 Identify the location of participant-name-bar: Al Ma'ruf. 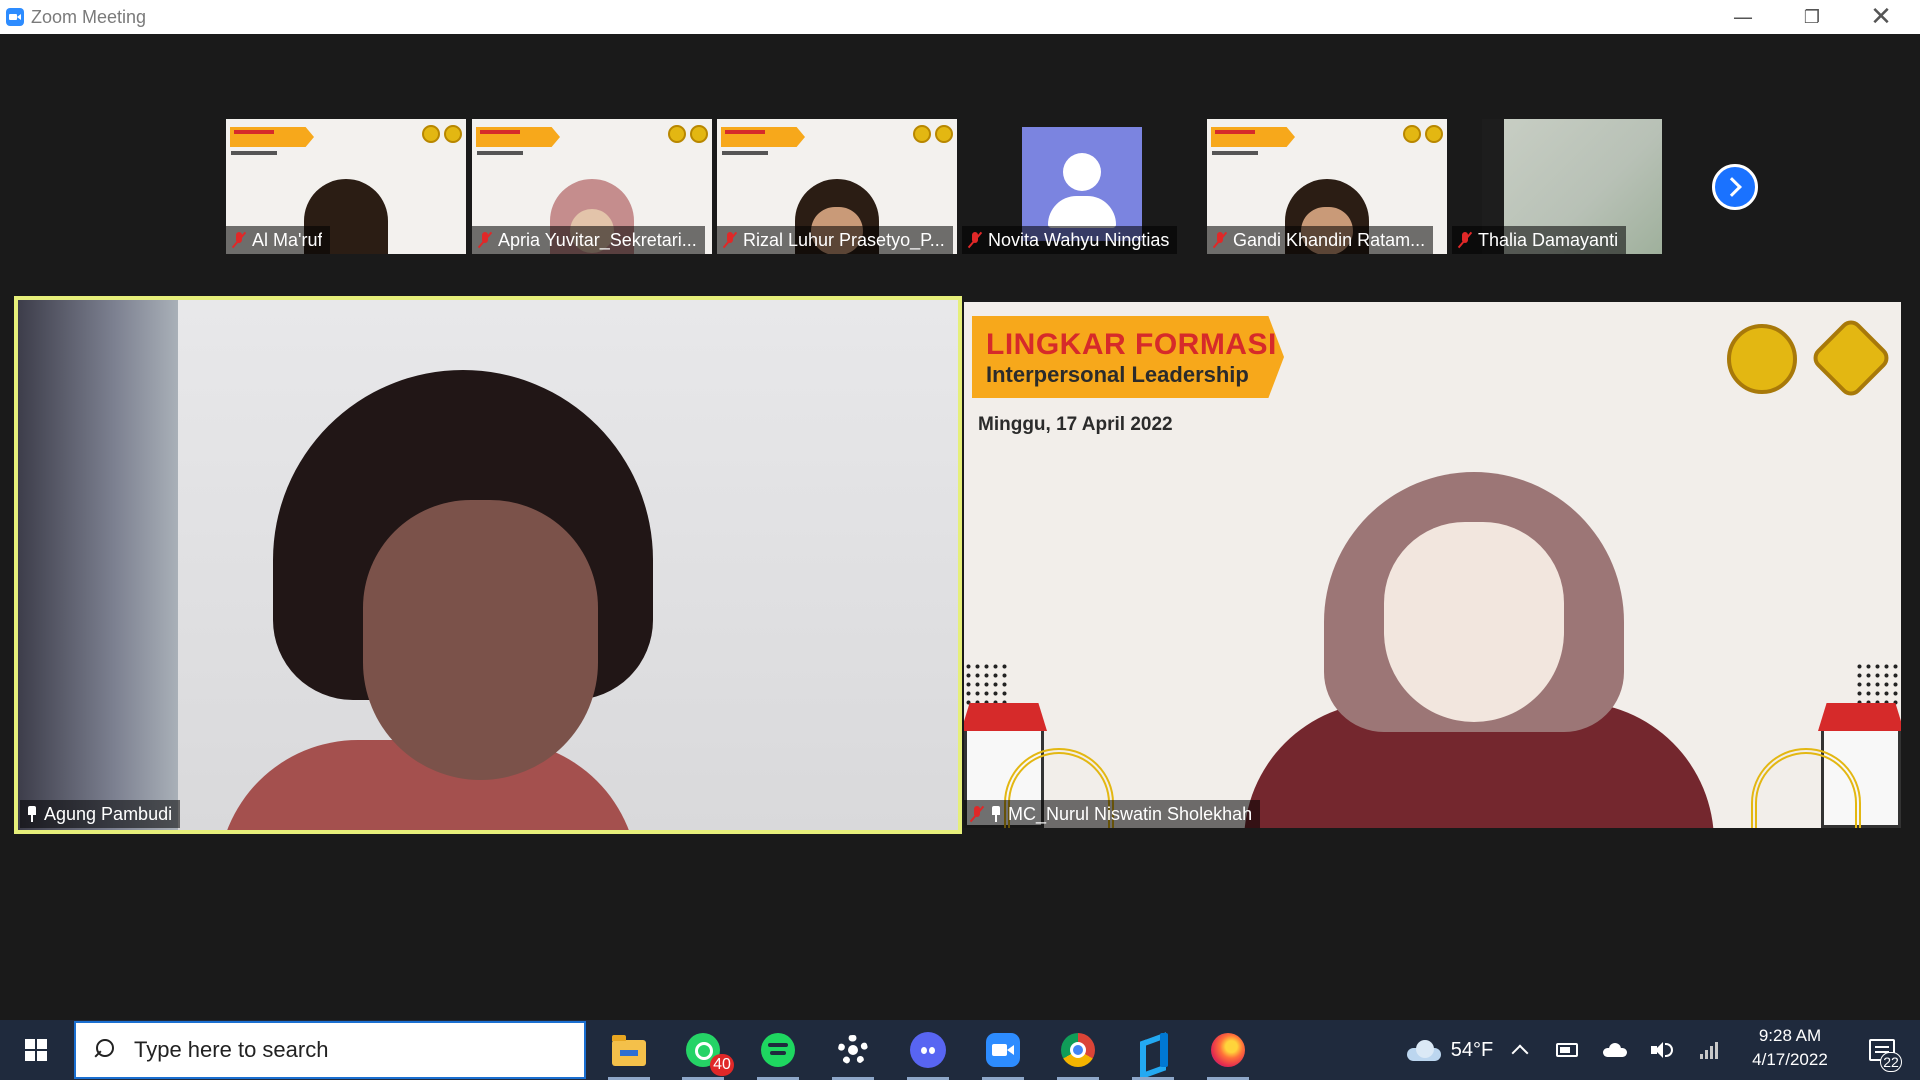
(278, 240).